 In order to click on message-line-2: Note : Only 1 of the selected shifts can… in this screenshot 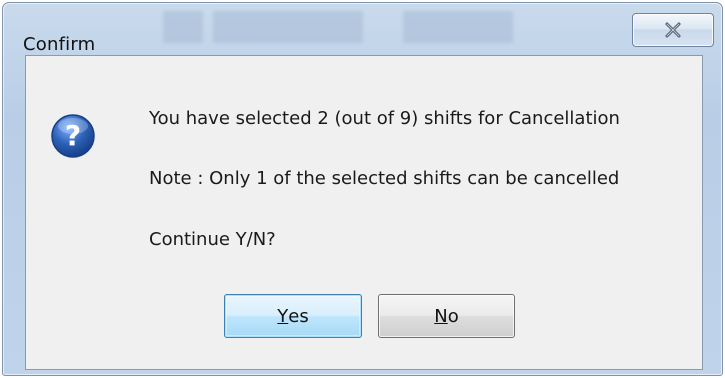, I will do `click(384, 178)`.